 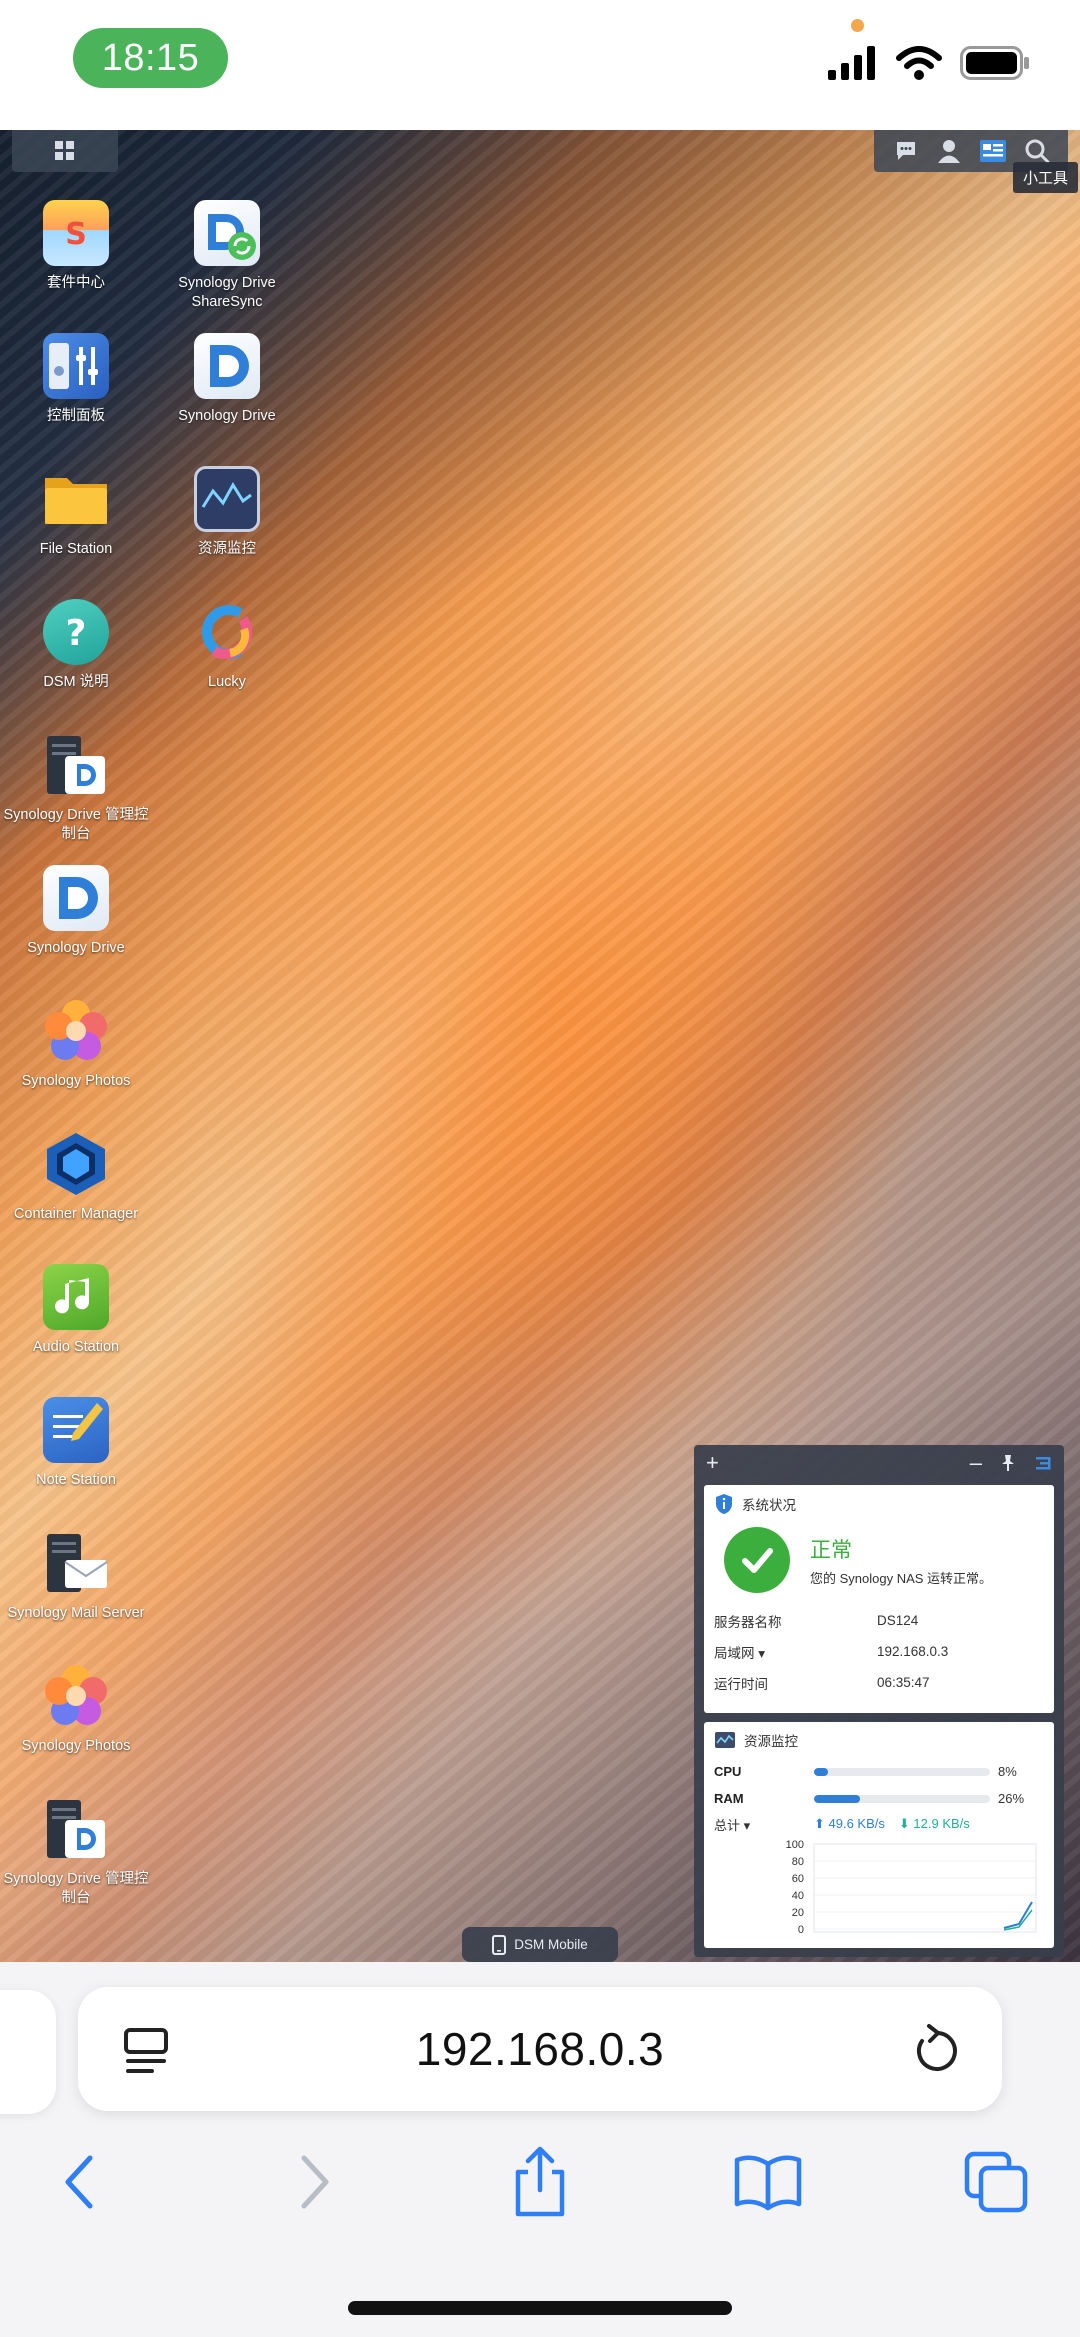 What do you see at coordinates (879, 1463) in the screenshot?
I see `widgets-header: + –` at bounding box center [879, 1463].